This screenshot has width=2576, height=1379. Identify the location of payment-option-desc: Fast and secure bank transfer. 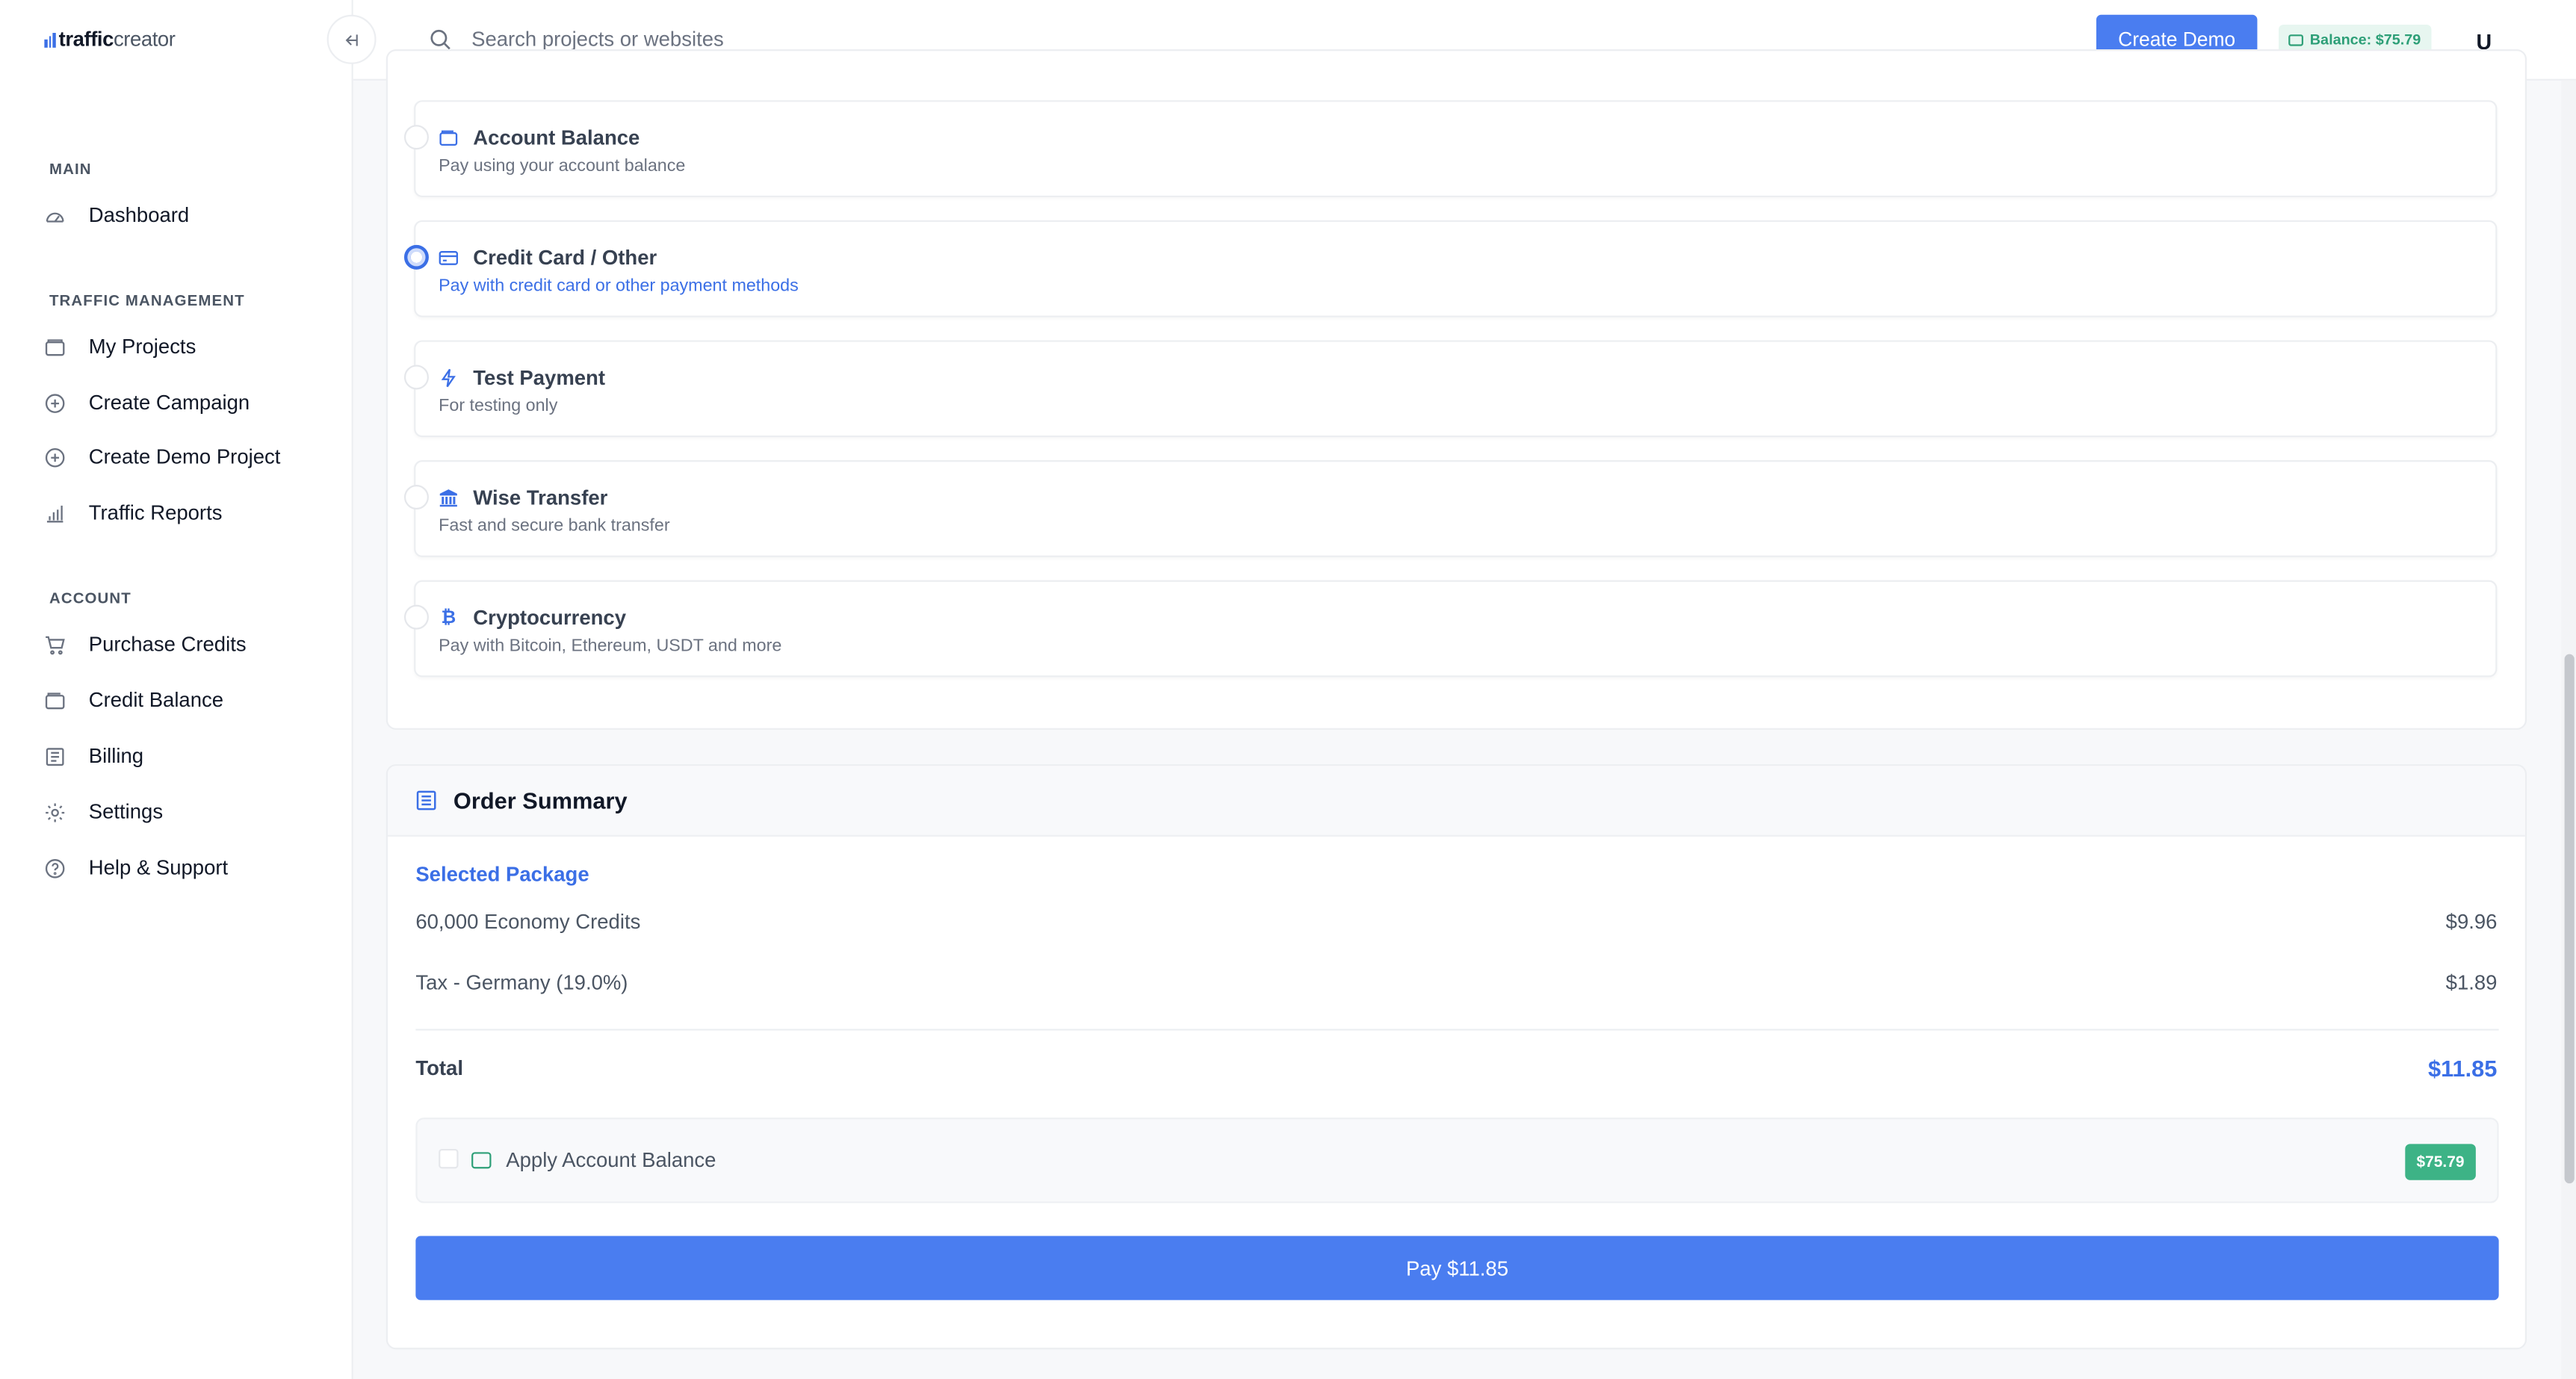
(554, 525).